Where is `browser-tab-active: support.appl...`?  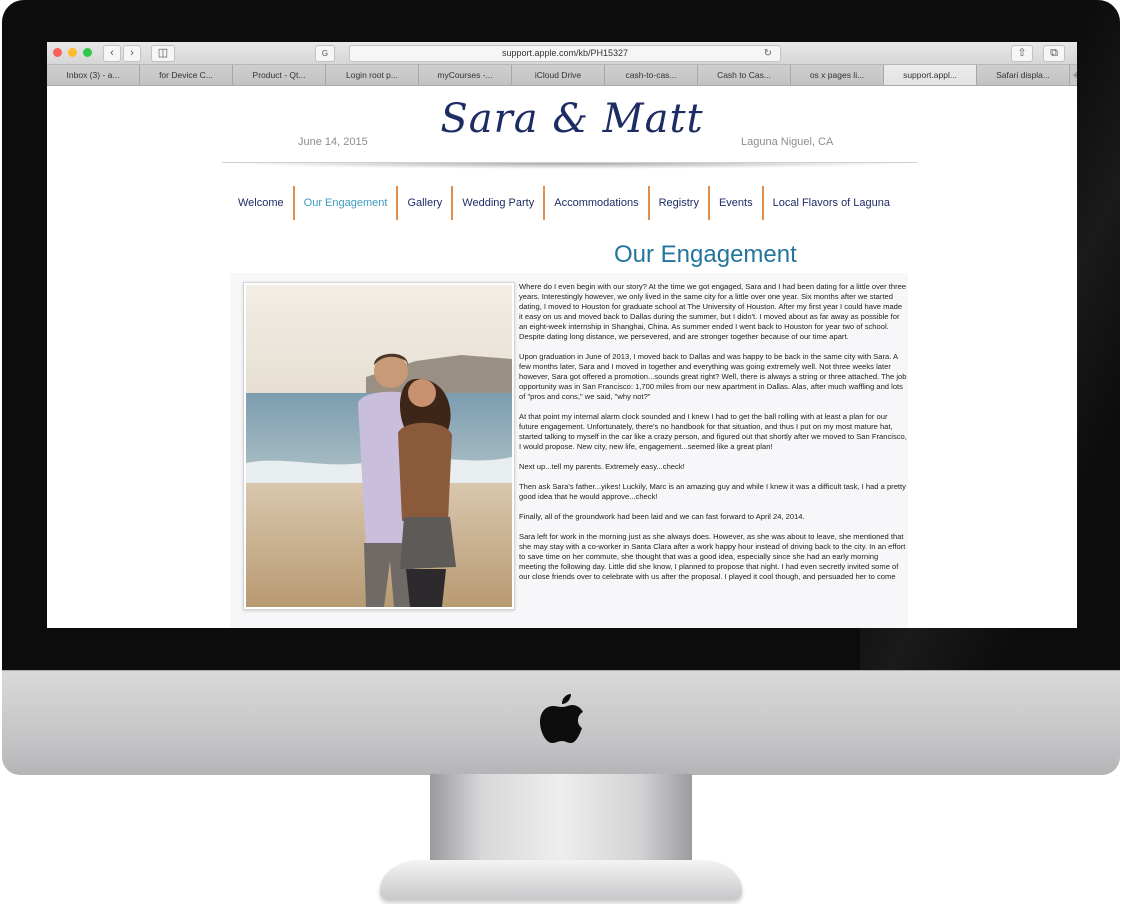 browser-tab-active: support.appl... is located at coordinates (930, 75).